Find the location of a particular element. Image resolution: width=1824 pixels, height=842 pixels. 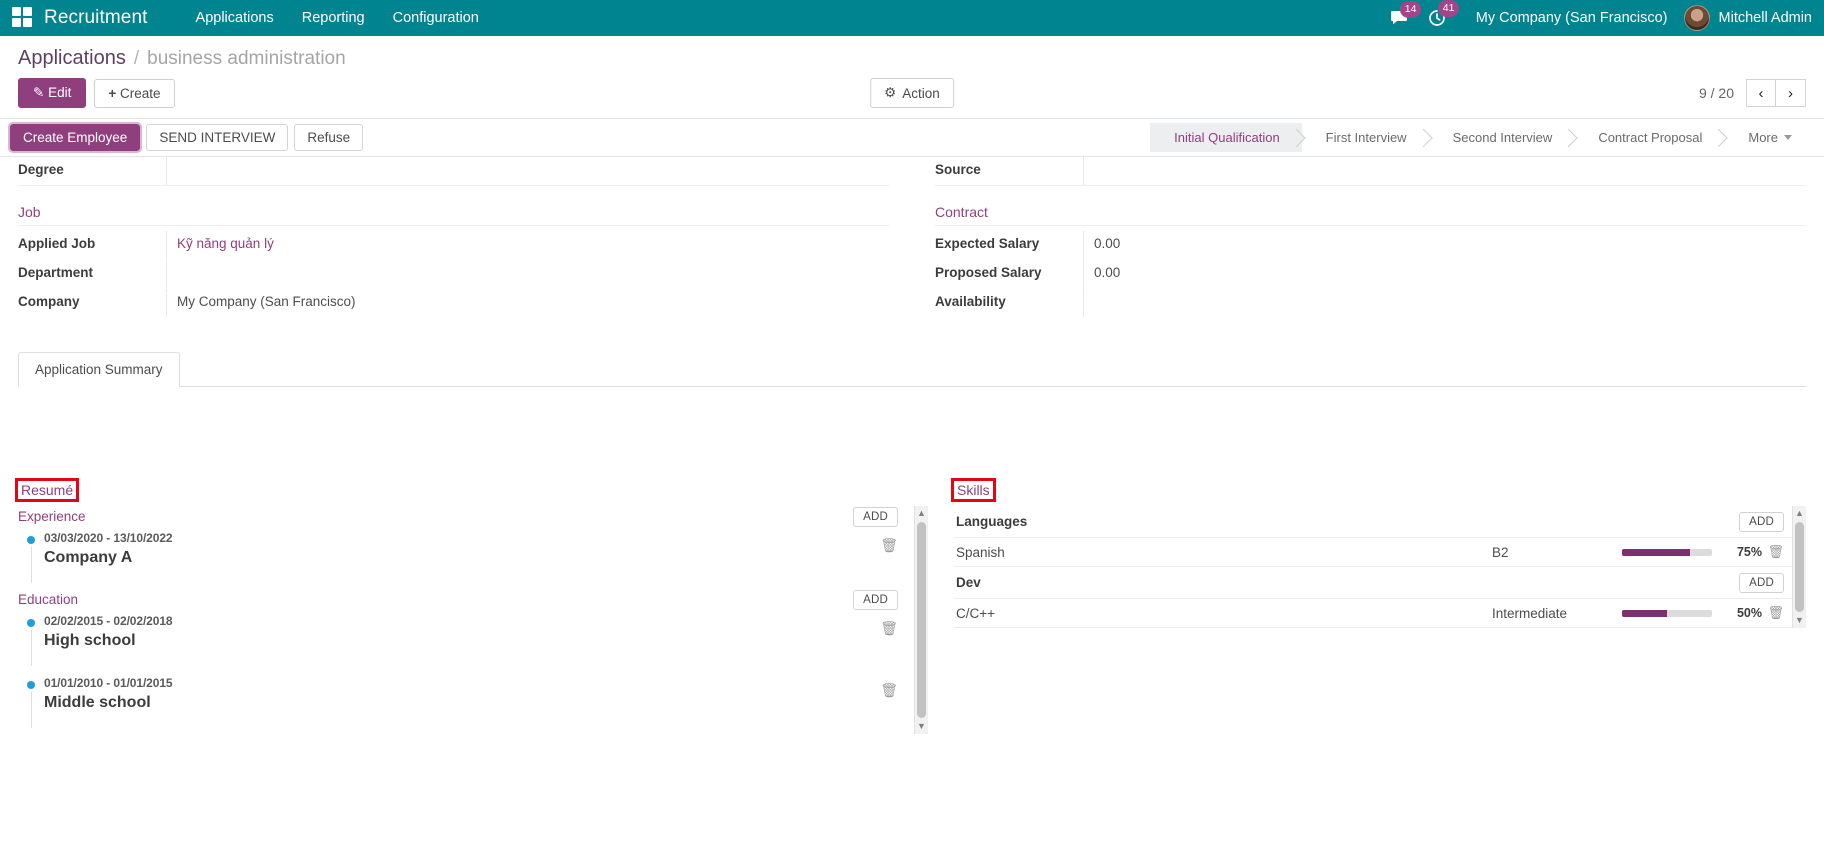

field-applied-job: Applied Job Kỹ năng quản lý is located at coordinates (453, 245).